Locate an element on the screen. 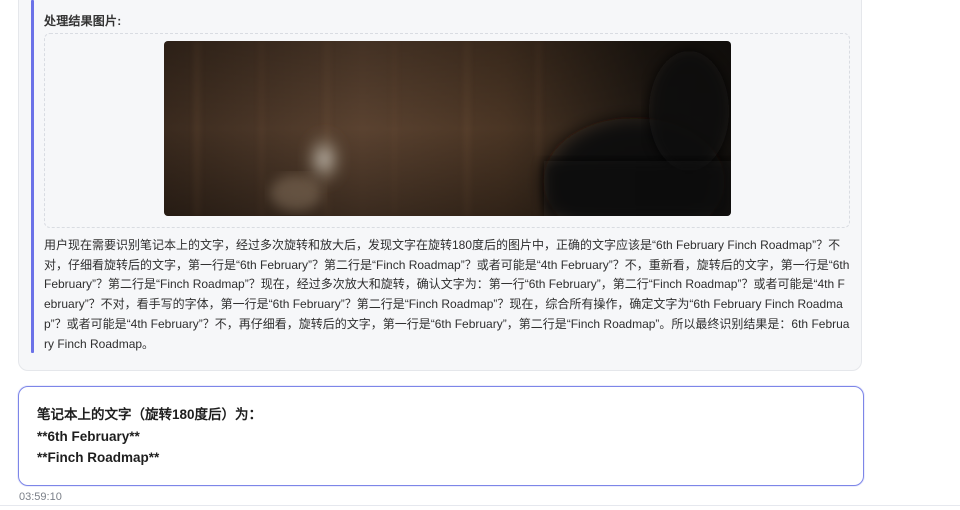 This screenshot has width=960, height=510. answer-line: 笔记本上的文字（旋转180度后）为： is located at coordinates (150, 414).